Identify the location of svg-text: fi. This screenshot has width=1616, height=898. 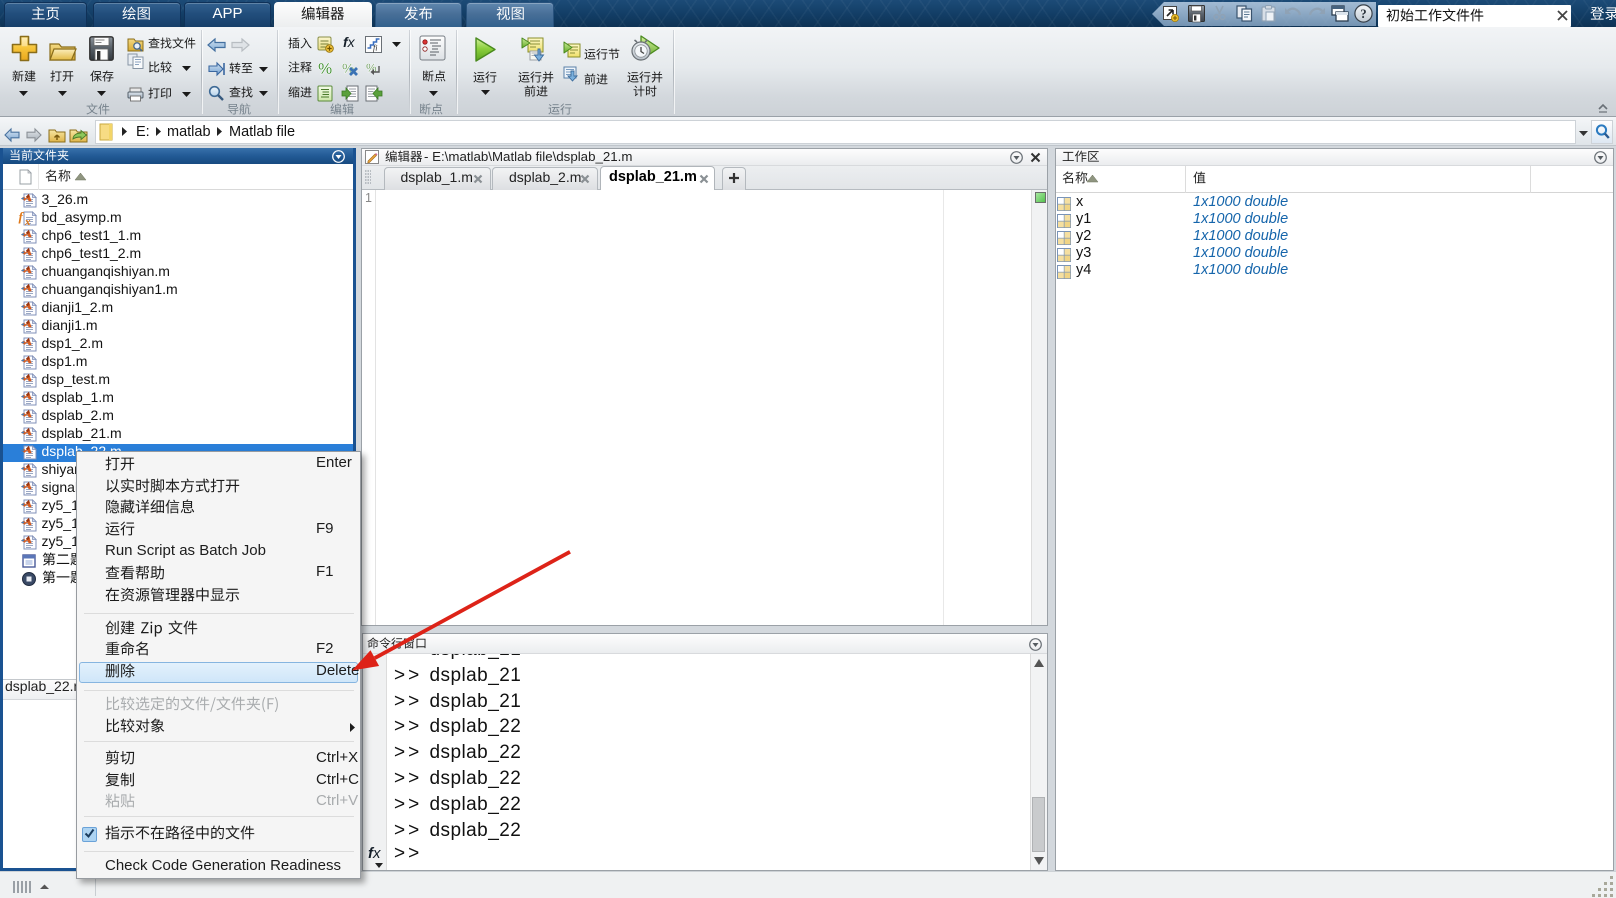
(375, 48).